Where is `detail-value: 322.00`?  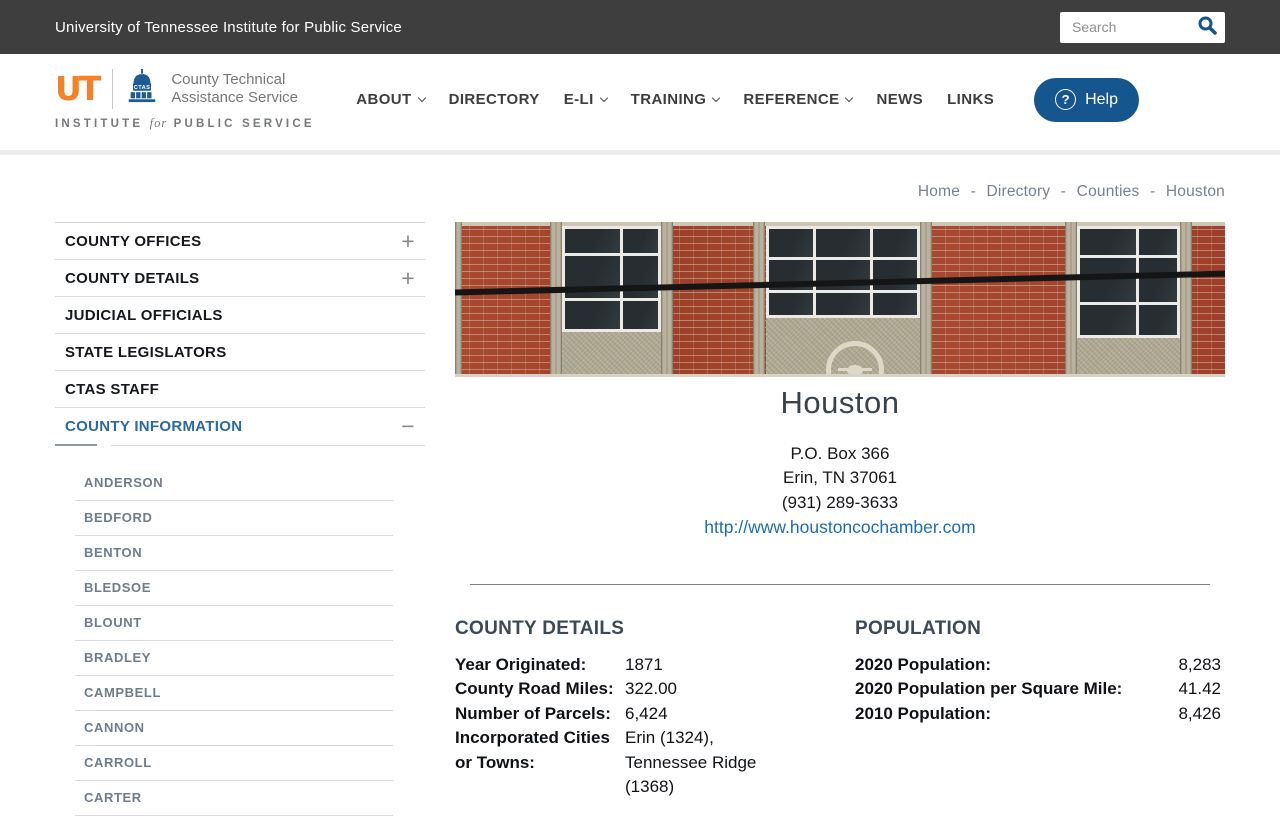
detail-value: 322.00 is located at coordinates (651, 689).